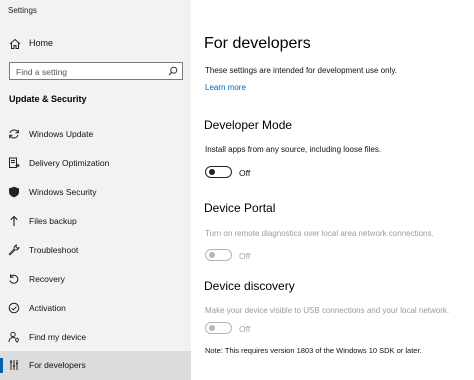 The image size is (474, 380). What do you see at coordinates (218, 328) in the screenshot?
I see `device-discovery-toggle` at bounding box center [218, 328].